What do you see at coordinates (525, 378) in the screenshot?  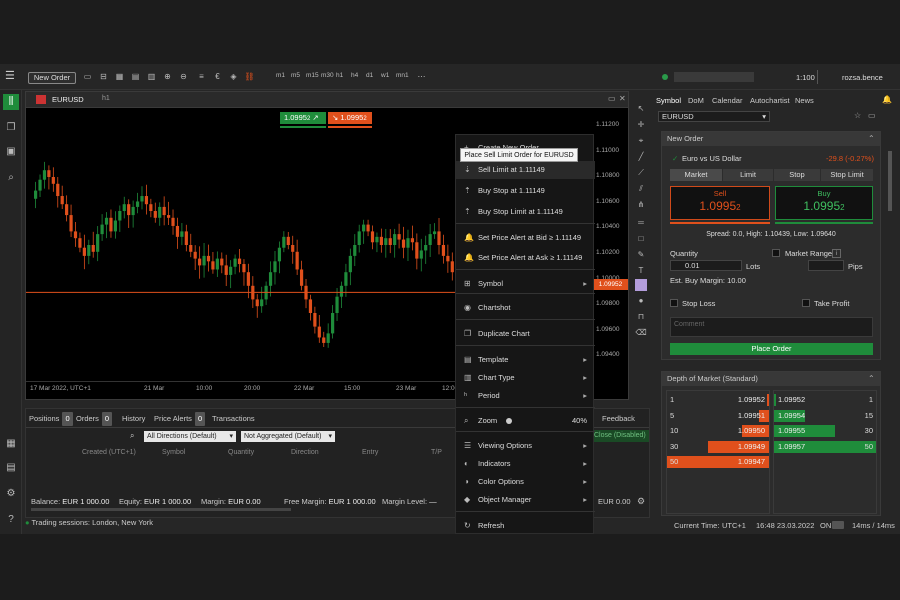 I see `menu-item-chart-type: ▥ Chart Type ▸` at bounding box center [525, 378].